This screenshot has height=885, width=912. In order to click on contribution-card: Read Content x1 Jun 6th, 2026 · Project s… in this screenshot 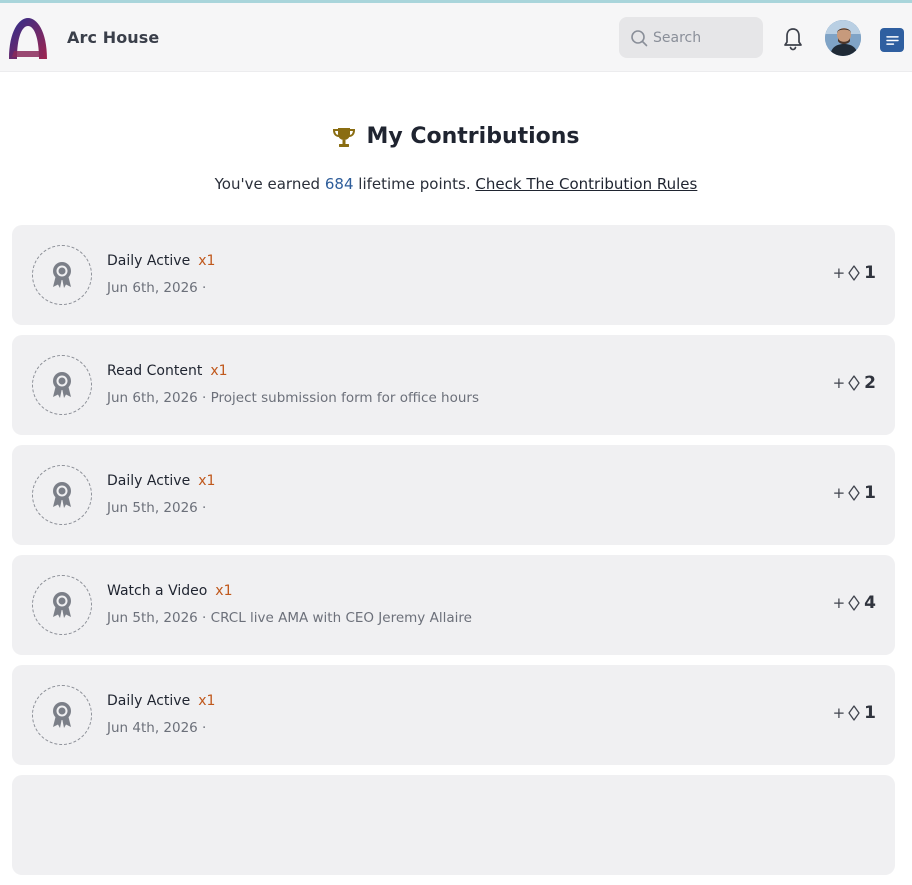, I will do `click(453, 385)`.